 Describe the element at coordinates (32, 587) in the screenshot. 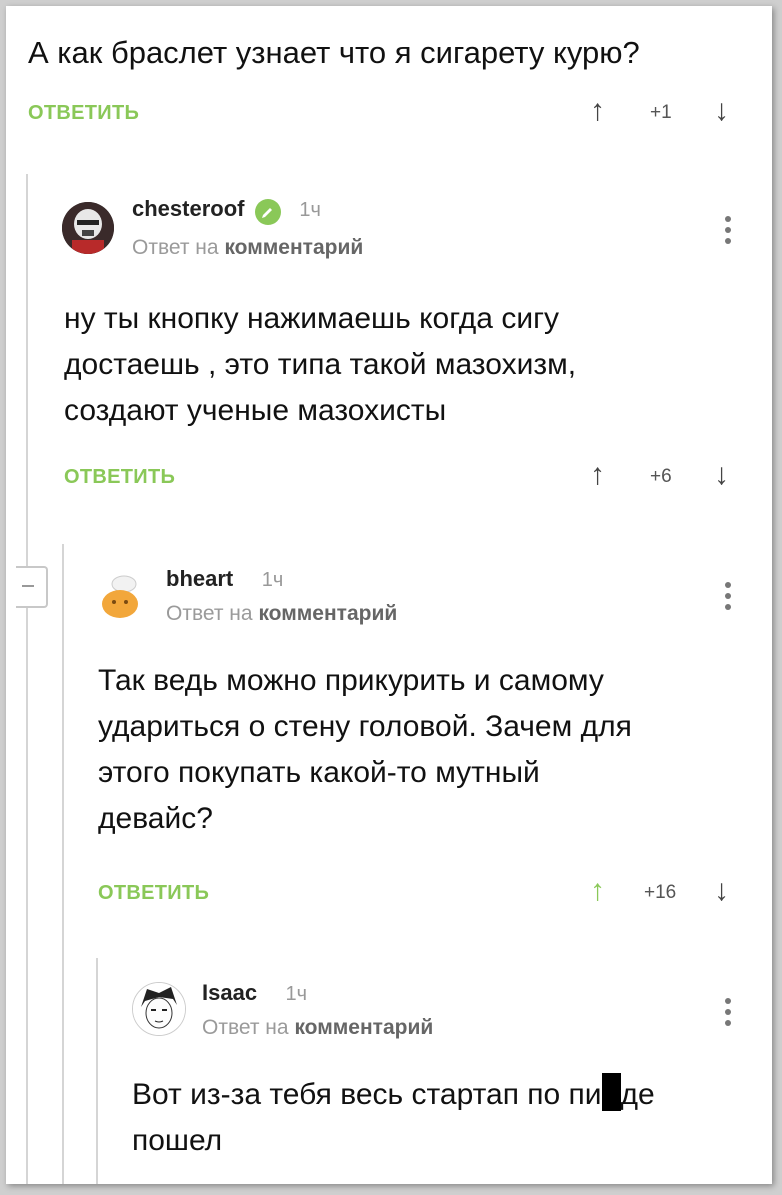

I see `collapse-thread-icon` at that location.